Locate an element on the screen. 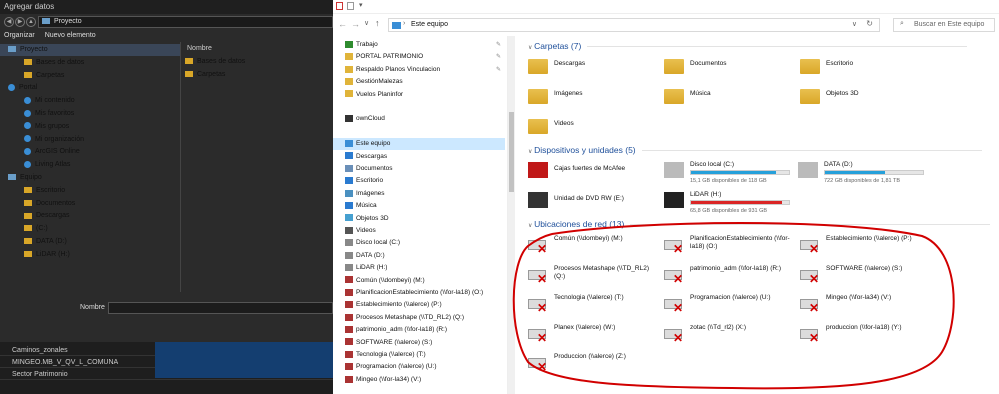 The image size is (999, 394). nav-item: PORTAL PATRIMONIO ✎ is located at coordinates (419, 57).